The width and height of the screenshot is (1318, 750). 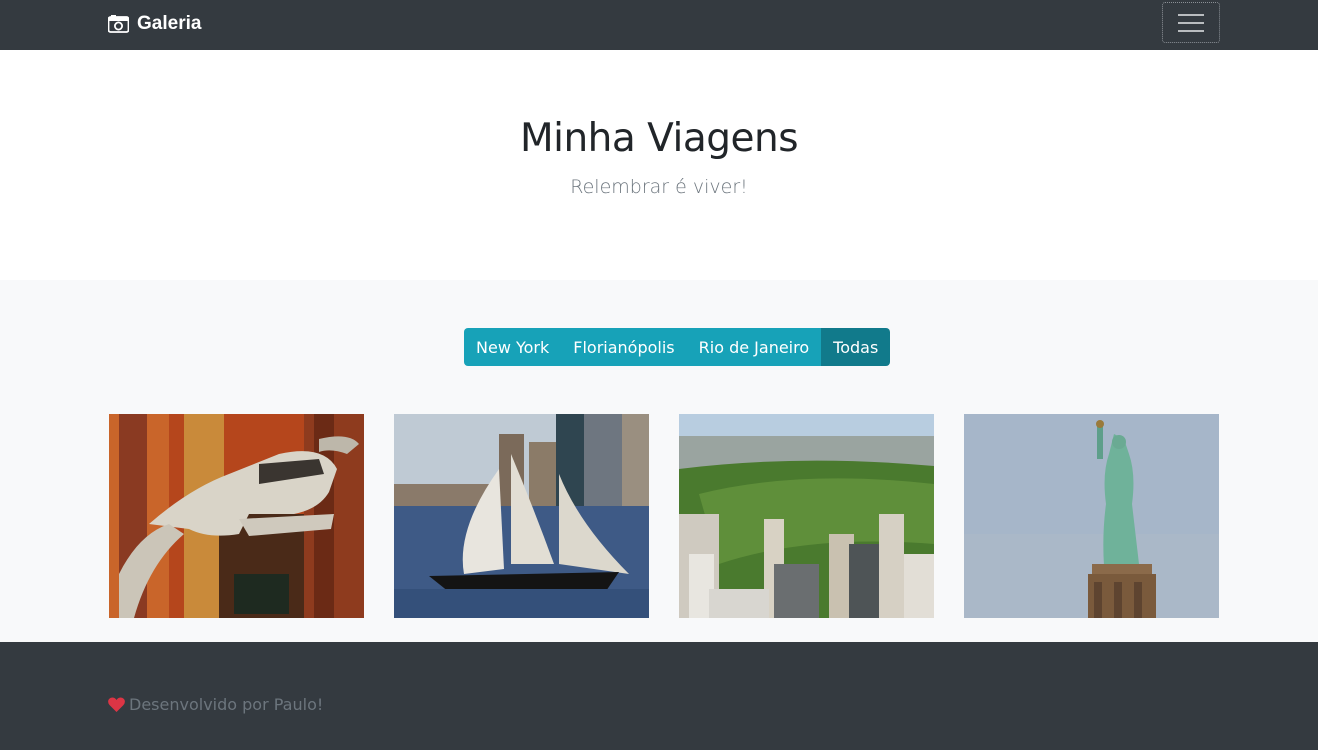 What do you see at coordinates (659, 138) in the screenshot?
I see `page-title: Minha Viagens` at bounding box center [659, 138].